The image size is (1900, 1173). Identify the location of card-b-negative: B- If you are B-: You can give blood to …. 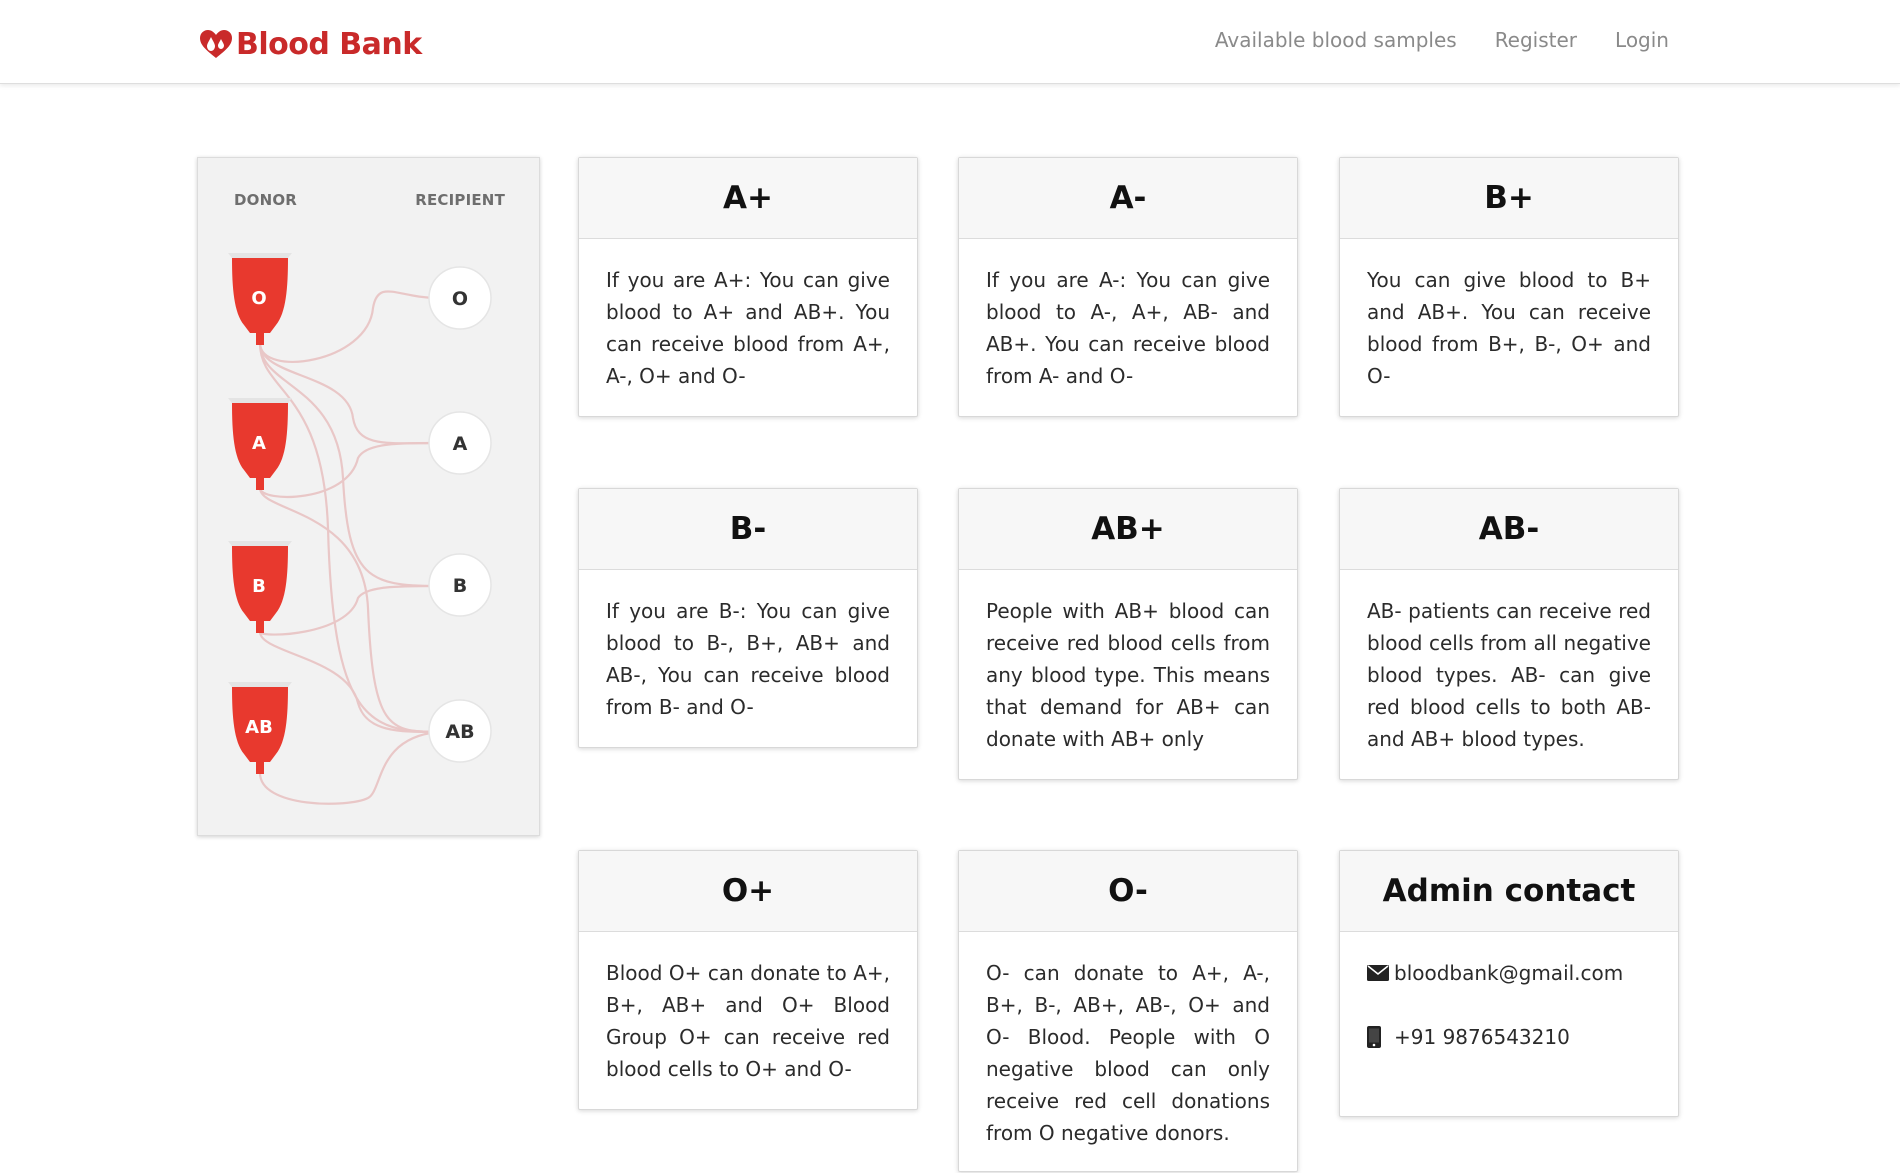
(748, 618).